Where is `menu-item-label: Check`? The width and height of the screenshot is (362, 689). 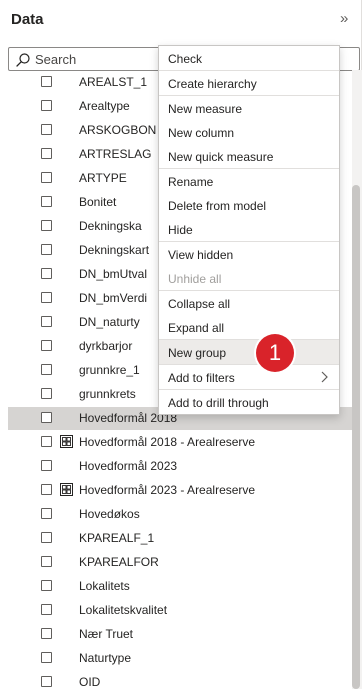
menu-item-label: Check is located at coordinates (185, 59).